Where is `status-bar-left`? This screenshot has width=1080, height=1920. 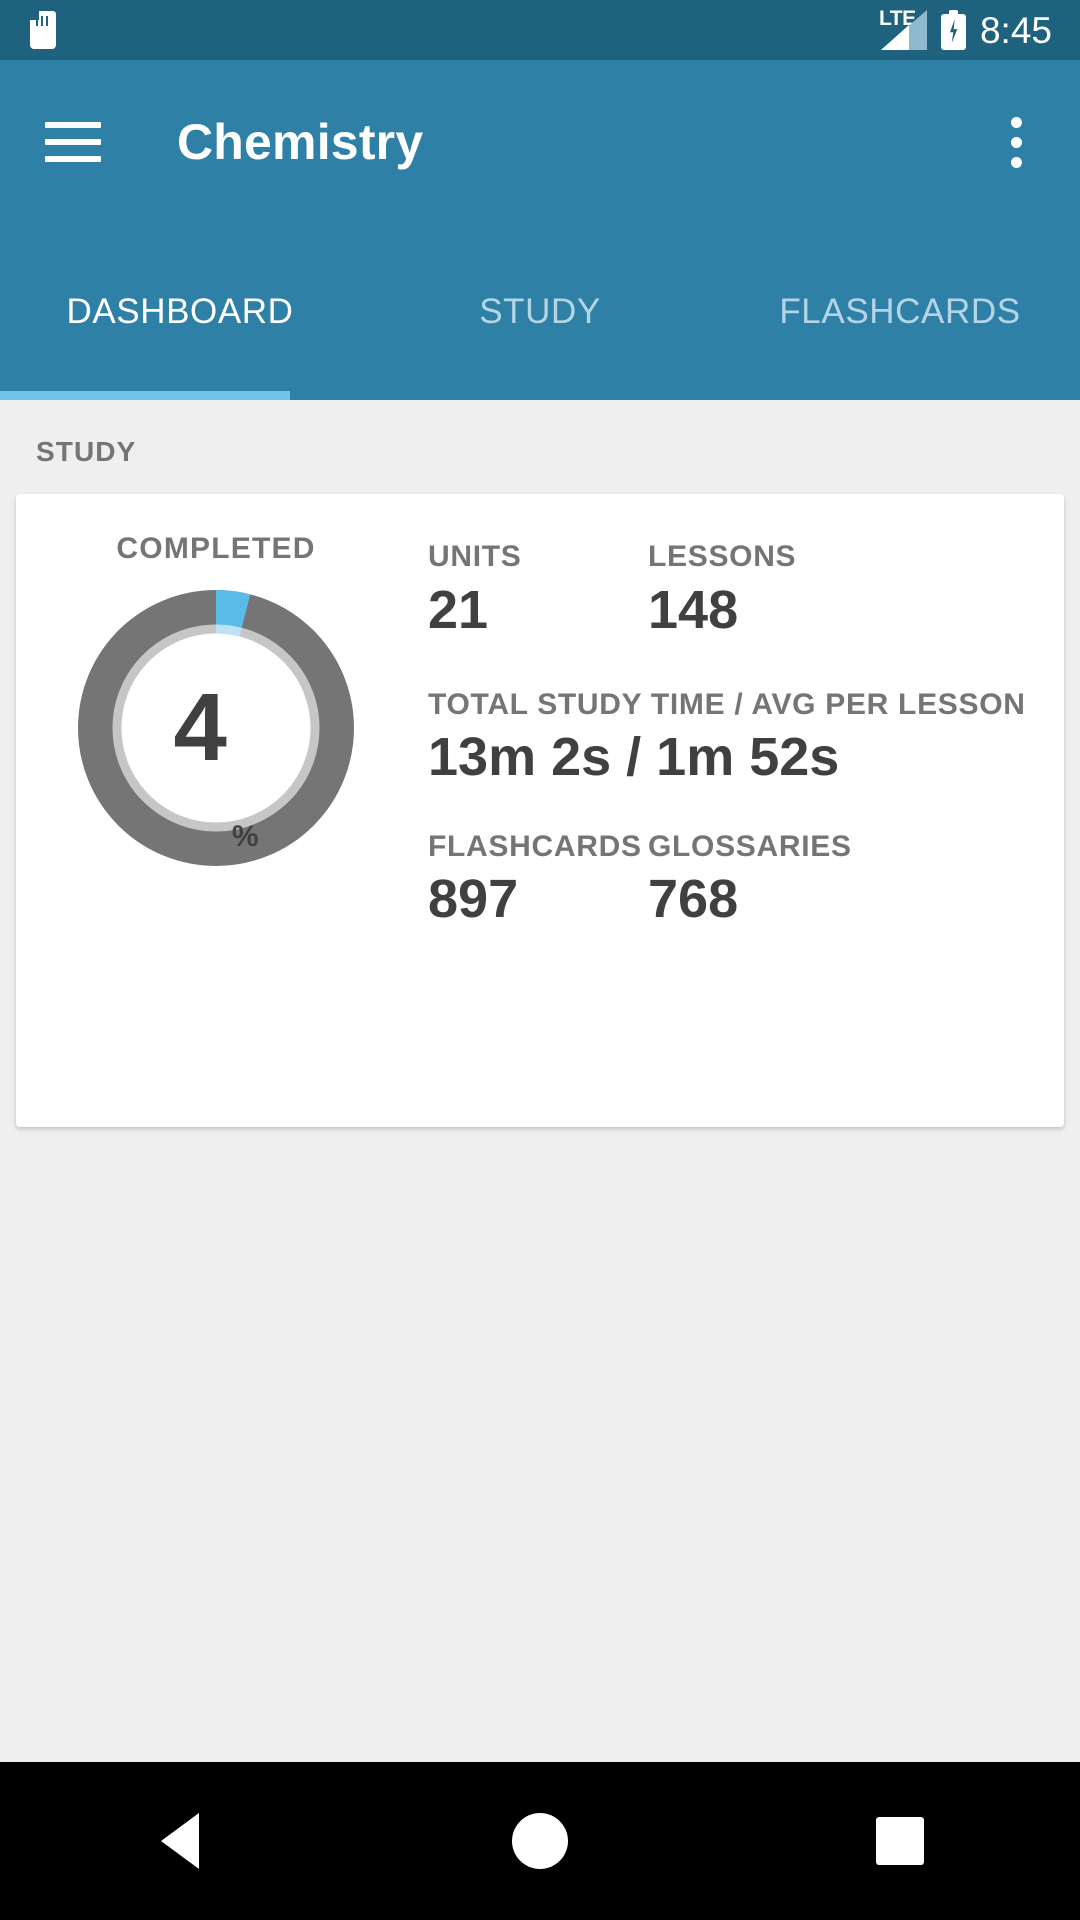
status-bar-left is located at coordinates (28, 30).